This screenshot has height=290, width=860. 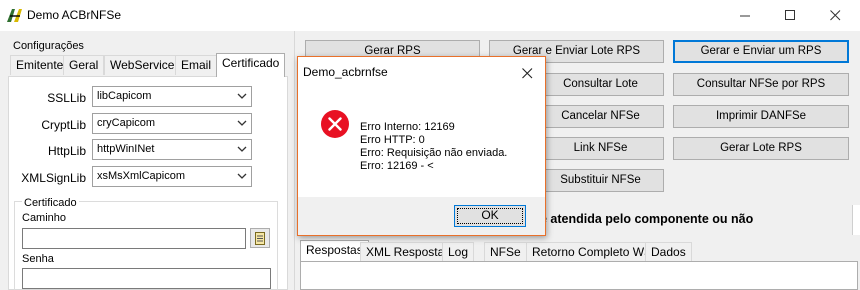 What do you see at coordinates (407, 127) in the screenshot?
I see `error-message-line: Erro Interno: 12169` at bounding box center [407, 127].